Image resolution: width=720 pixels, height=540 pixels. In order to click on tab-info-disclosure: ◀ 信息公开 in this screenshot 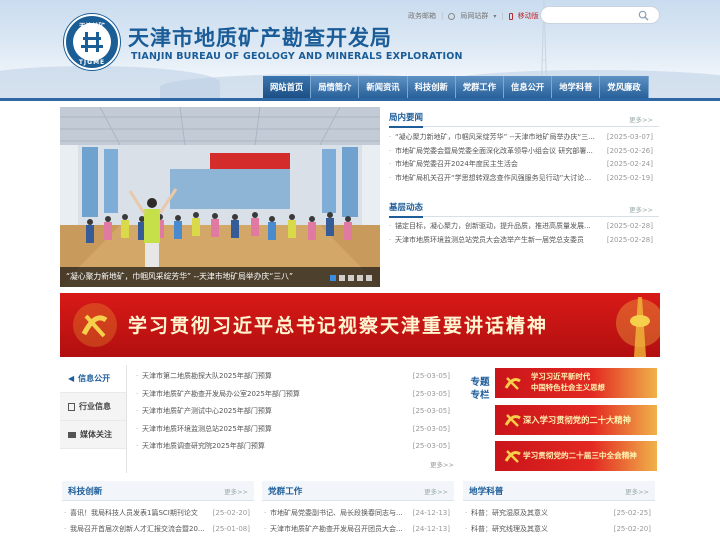, I will do `click(93, 379)`.